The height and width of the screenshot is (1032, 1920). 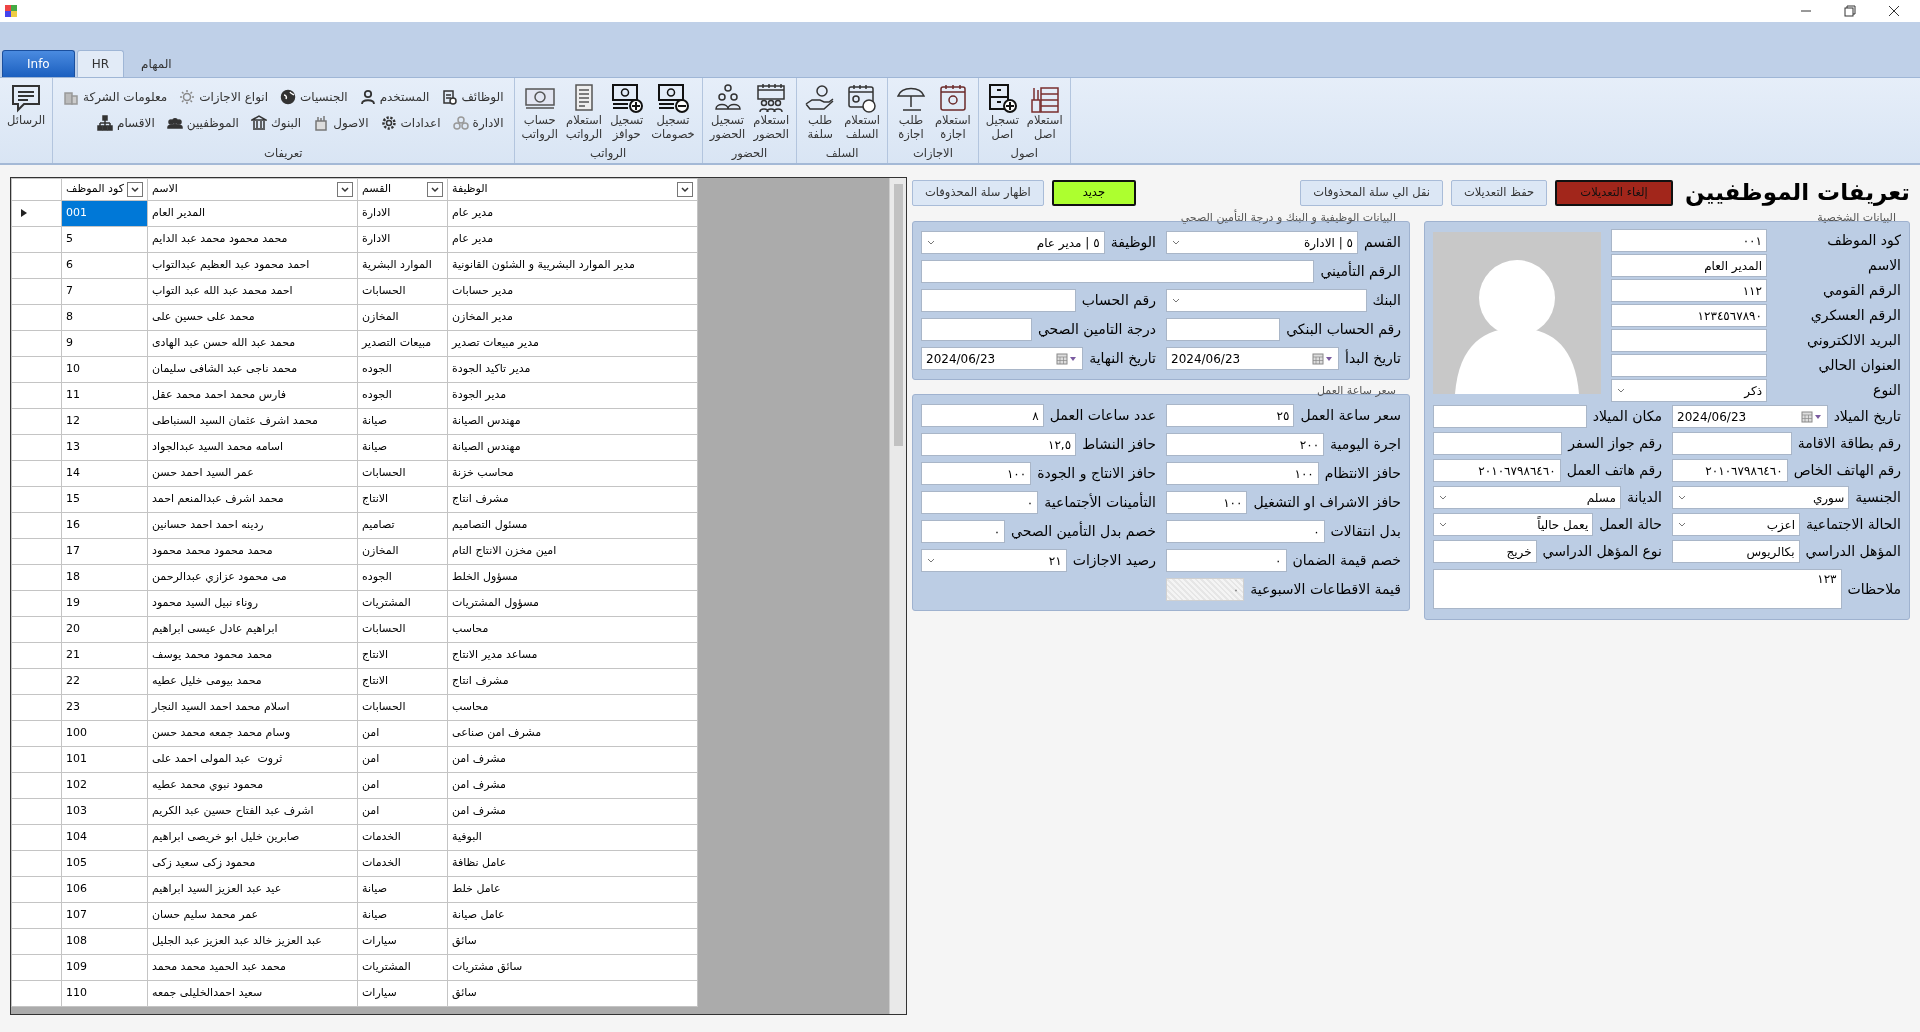 I want to click on scrollbar, so click(x=897, y=596).